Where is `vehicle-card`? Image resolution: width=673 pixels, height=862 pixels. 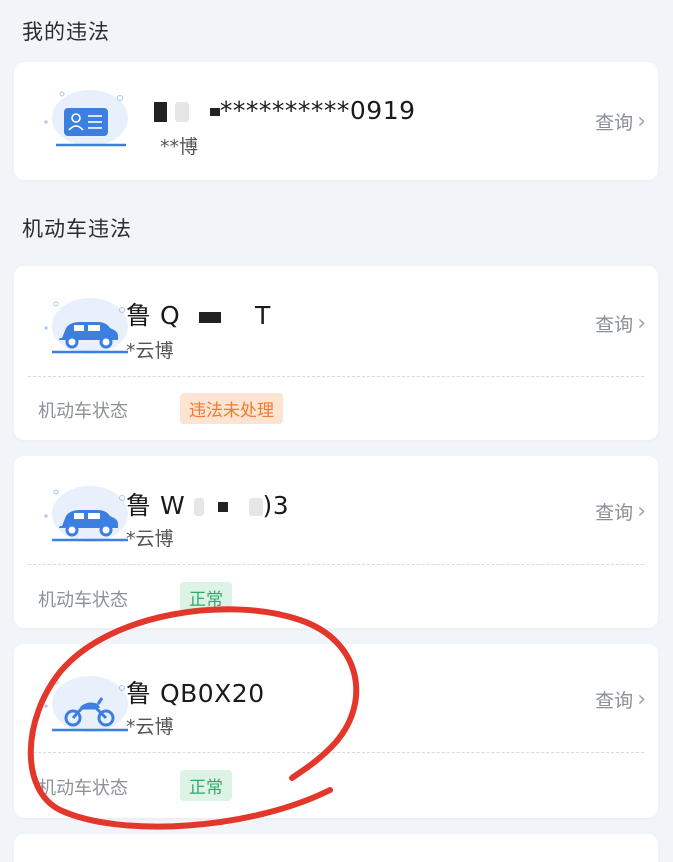
vehicle-card is located at coordinates (336, 848).